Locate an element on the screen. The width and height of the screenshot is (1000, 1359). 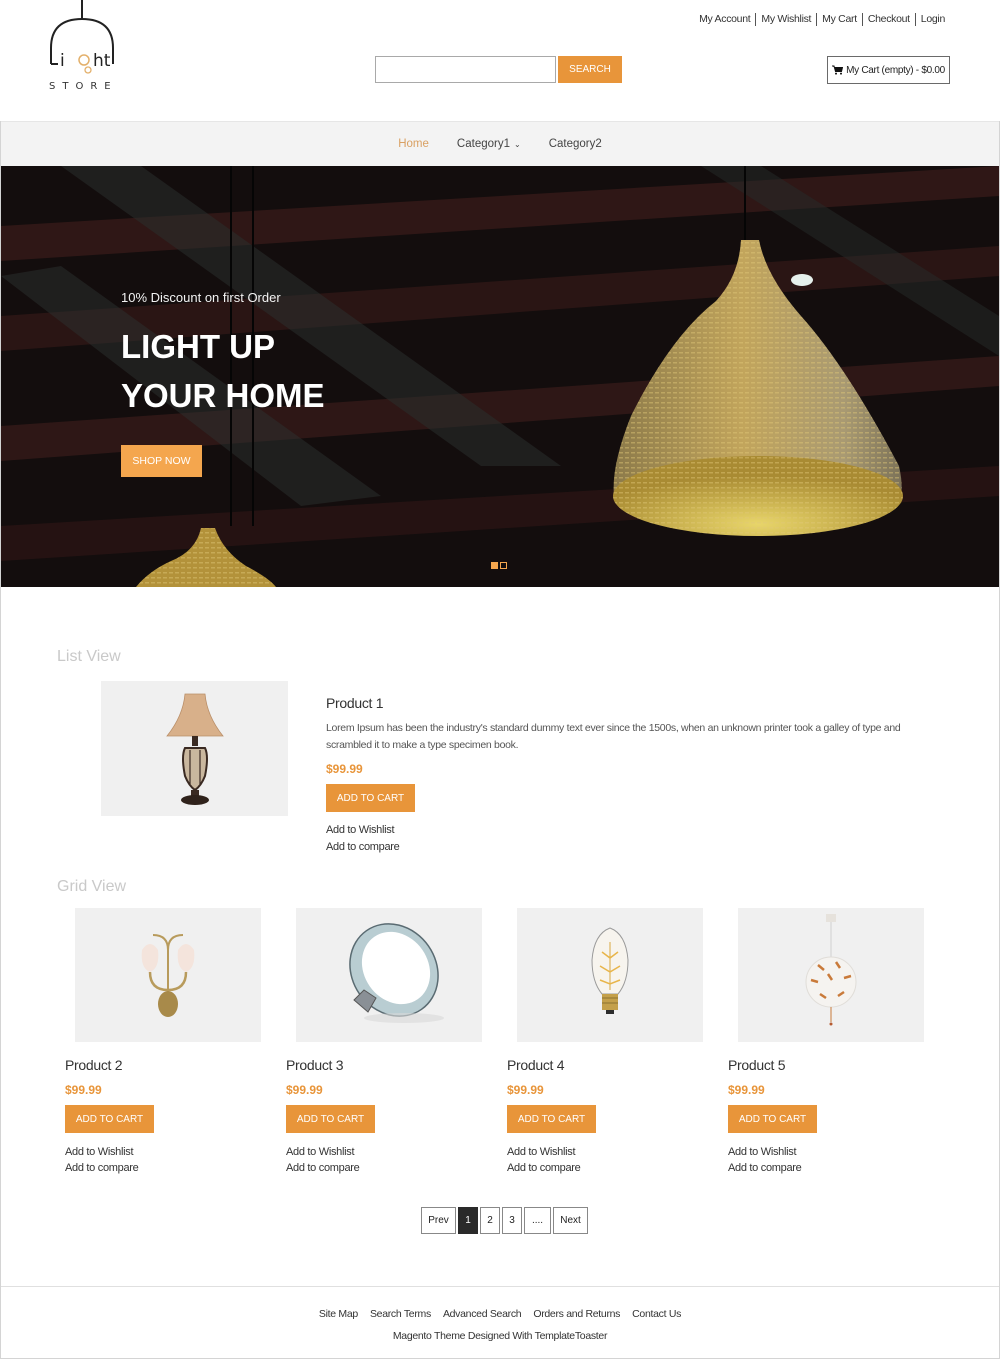
hero-title: LIGHT UP YOUR HOME is located at coordinates (223, 371).